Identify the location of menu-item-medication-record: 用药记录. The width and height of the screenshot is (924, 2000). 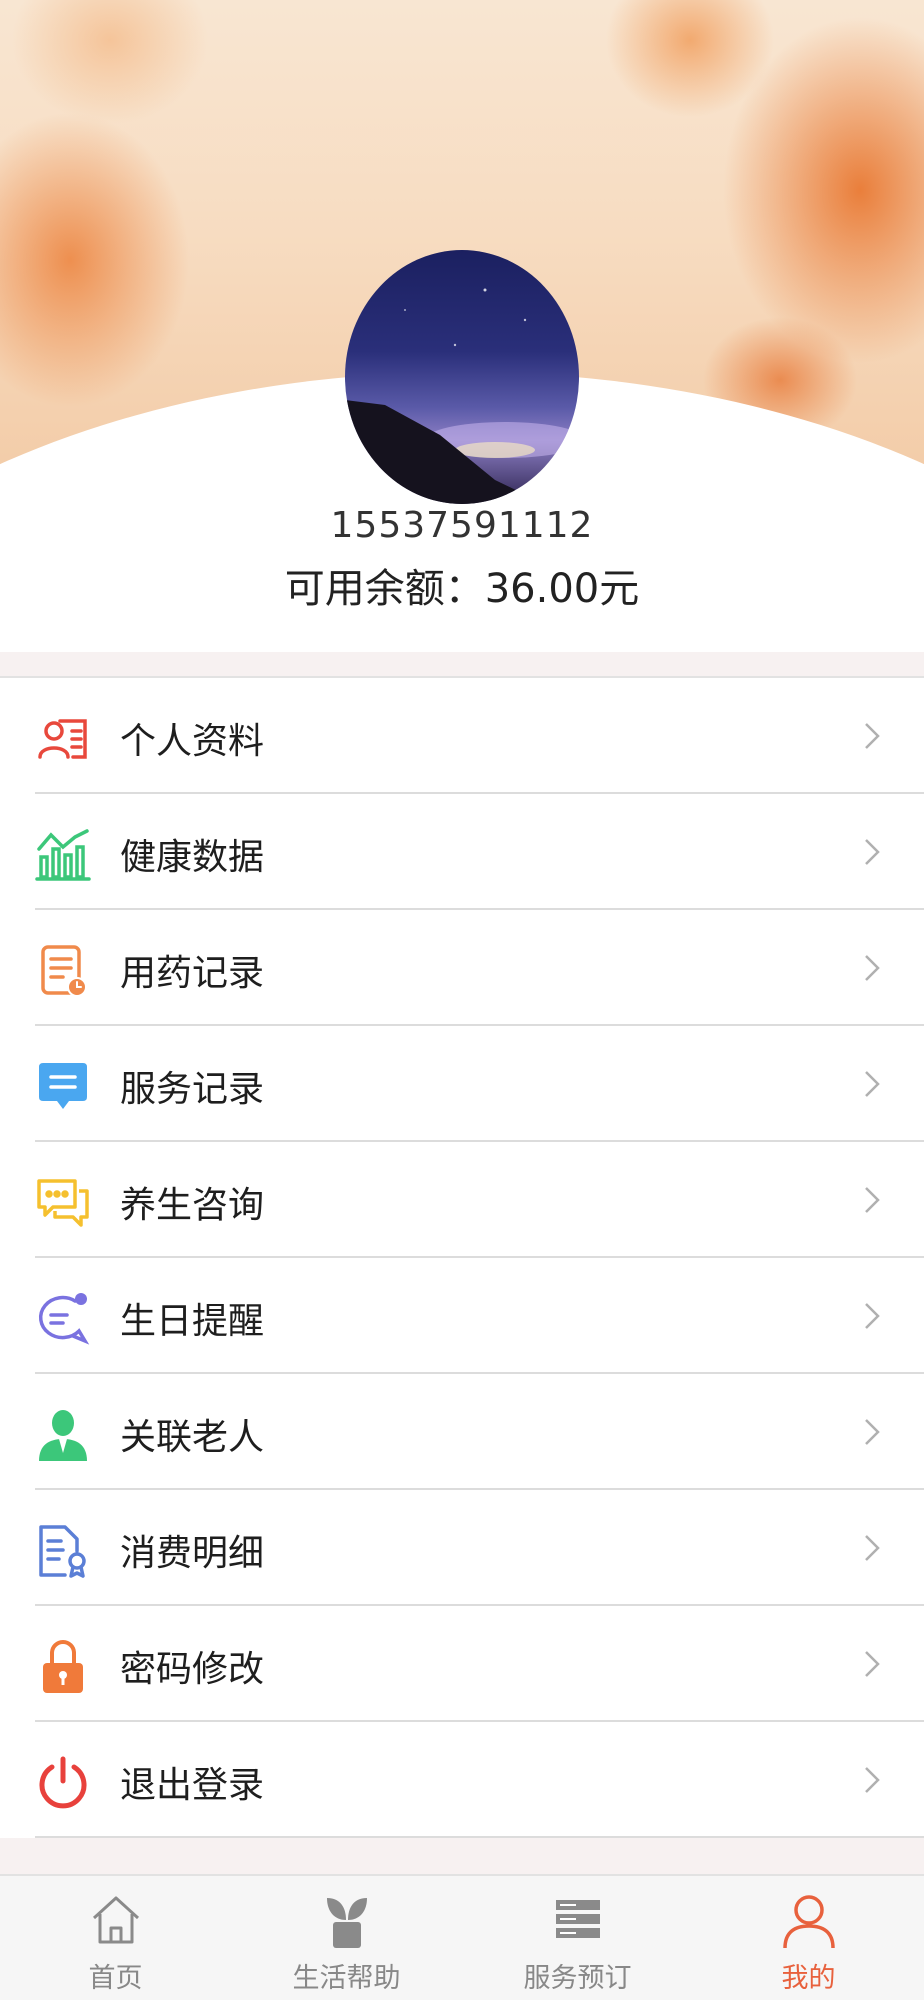
(462, 968).